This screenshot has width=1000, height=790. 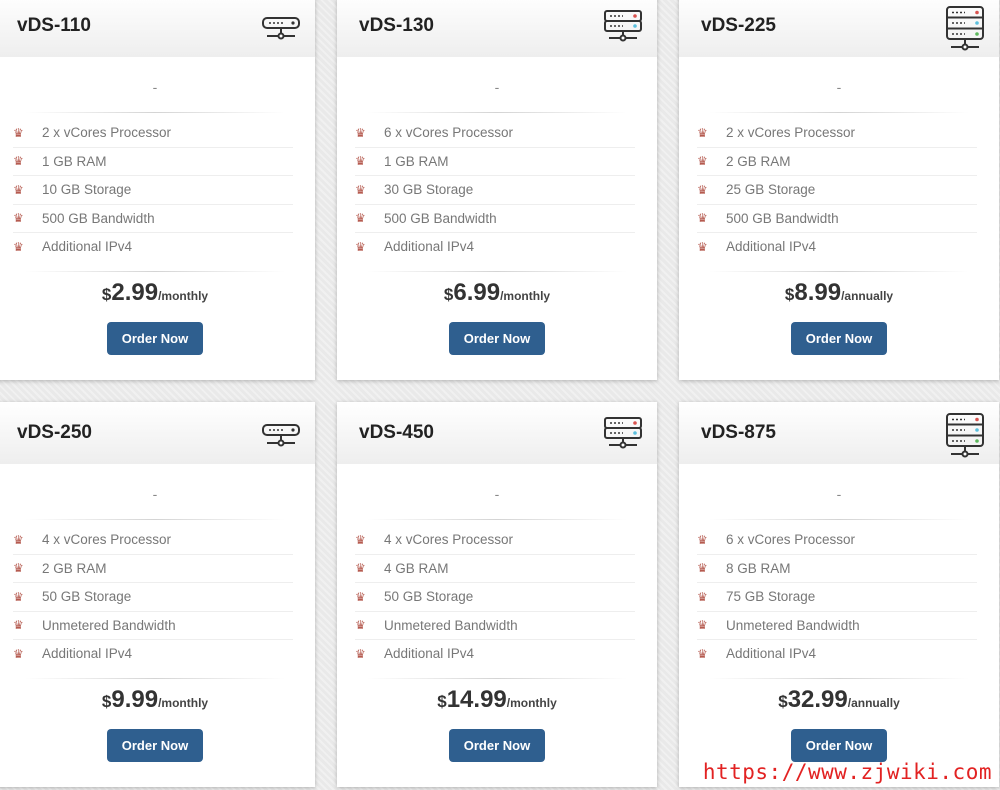 What do you see at coordinates (525, 296) in the screenshot?
I see `price-period: /monthly` at bounding box center [525, 296].